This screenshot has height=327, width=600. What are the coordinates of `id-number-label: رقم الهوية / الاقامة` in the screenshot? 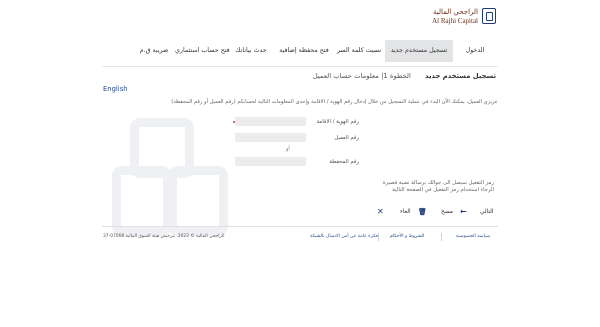 It's located at (337, 122).